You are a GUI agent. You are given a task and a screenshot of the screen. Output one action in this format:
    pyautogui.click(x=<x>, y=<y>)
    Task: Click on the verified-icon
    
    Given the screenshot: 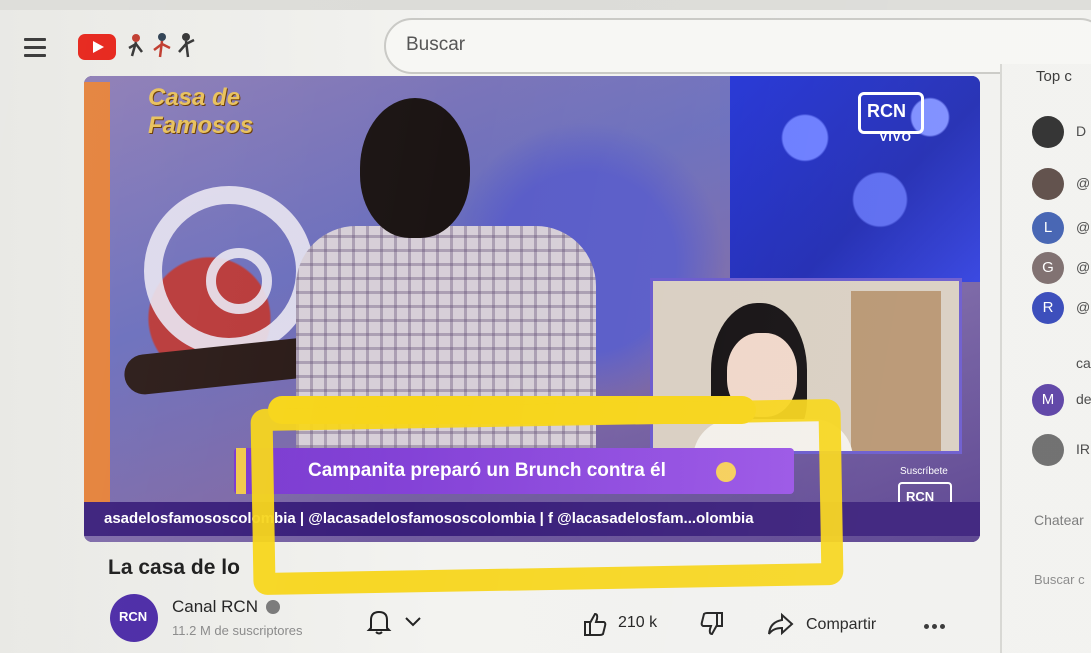 What is the action you would take?
    pyautogui.click(x=273, y=607)
    